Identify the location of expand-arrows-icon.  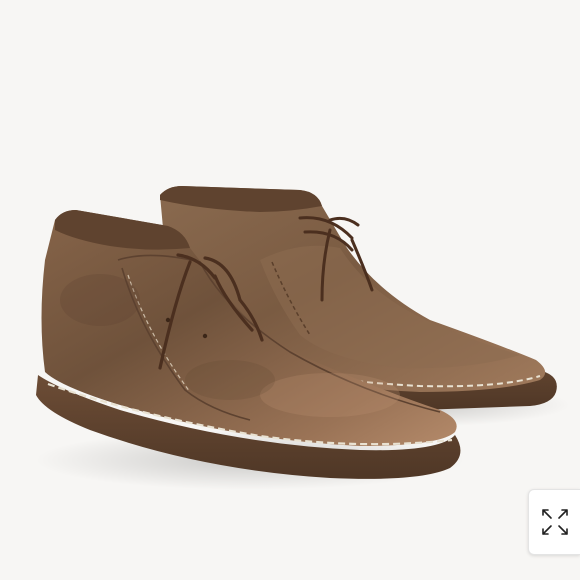
(554, 522).